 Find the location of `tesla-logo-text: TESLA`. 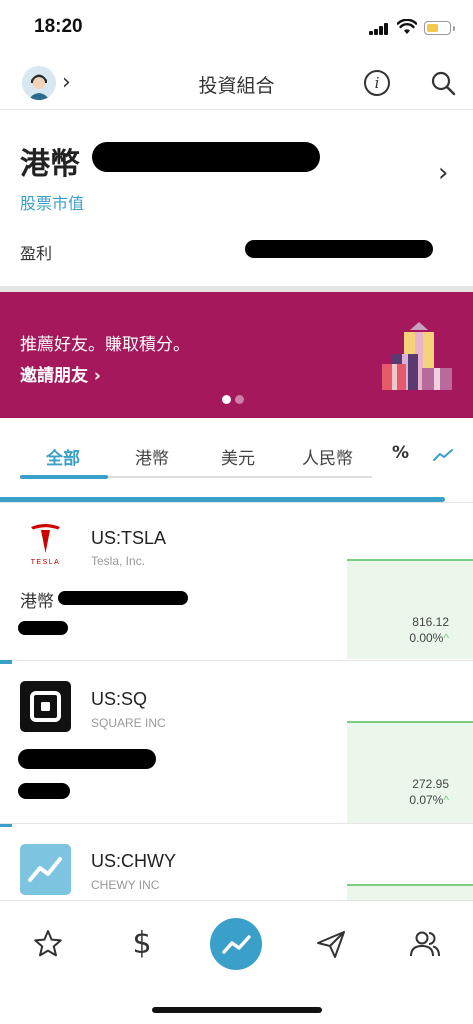

tesla-logo-text: TESLA is located at coordinates (45, 562).